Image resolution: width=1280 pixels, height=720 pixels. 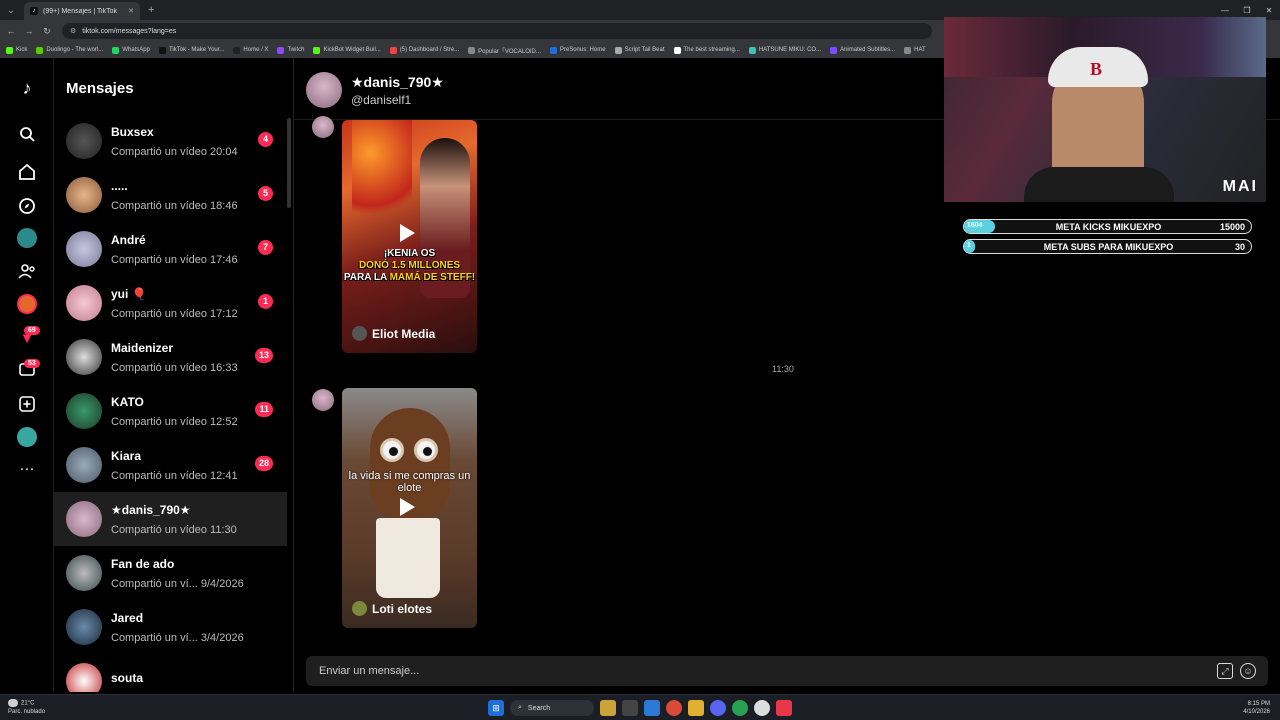 What do you see at coordinates (381, 100) in the screenshot?
I see `chat-contact-handle: @daniself1` at bounding box center [381, 100].